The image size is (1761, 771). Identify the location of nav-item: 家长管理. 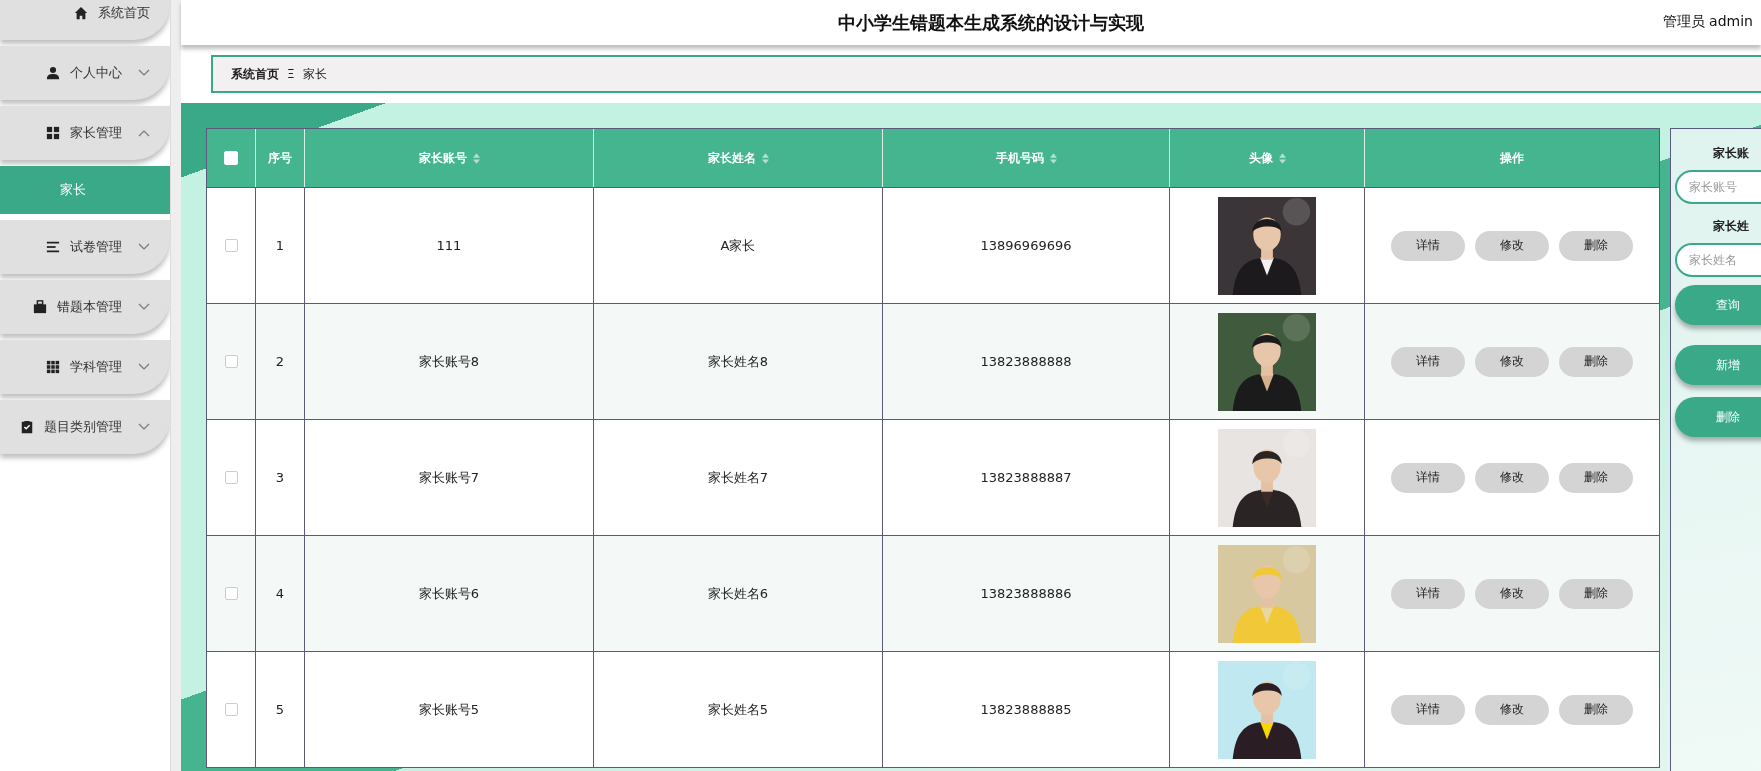
(85, 133).